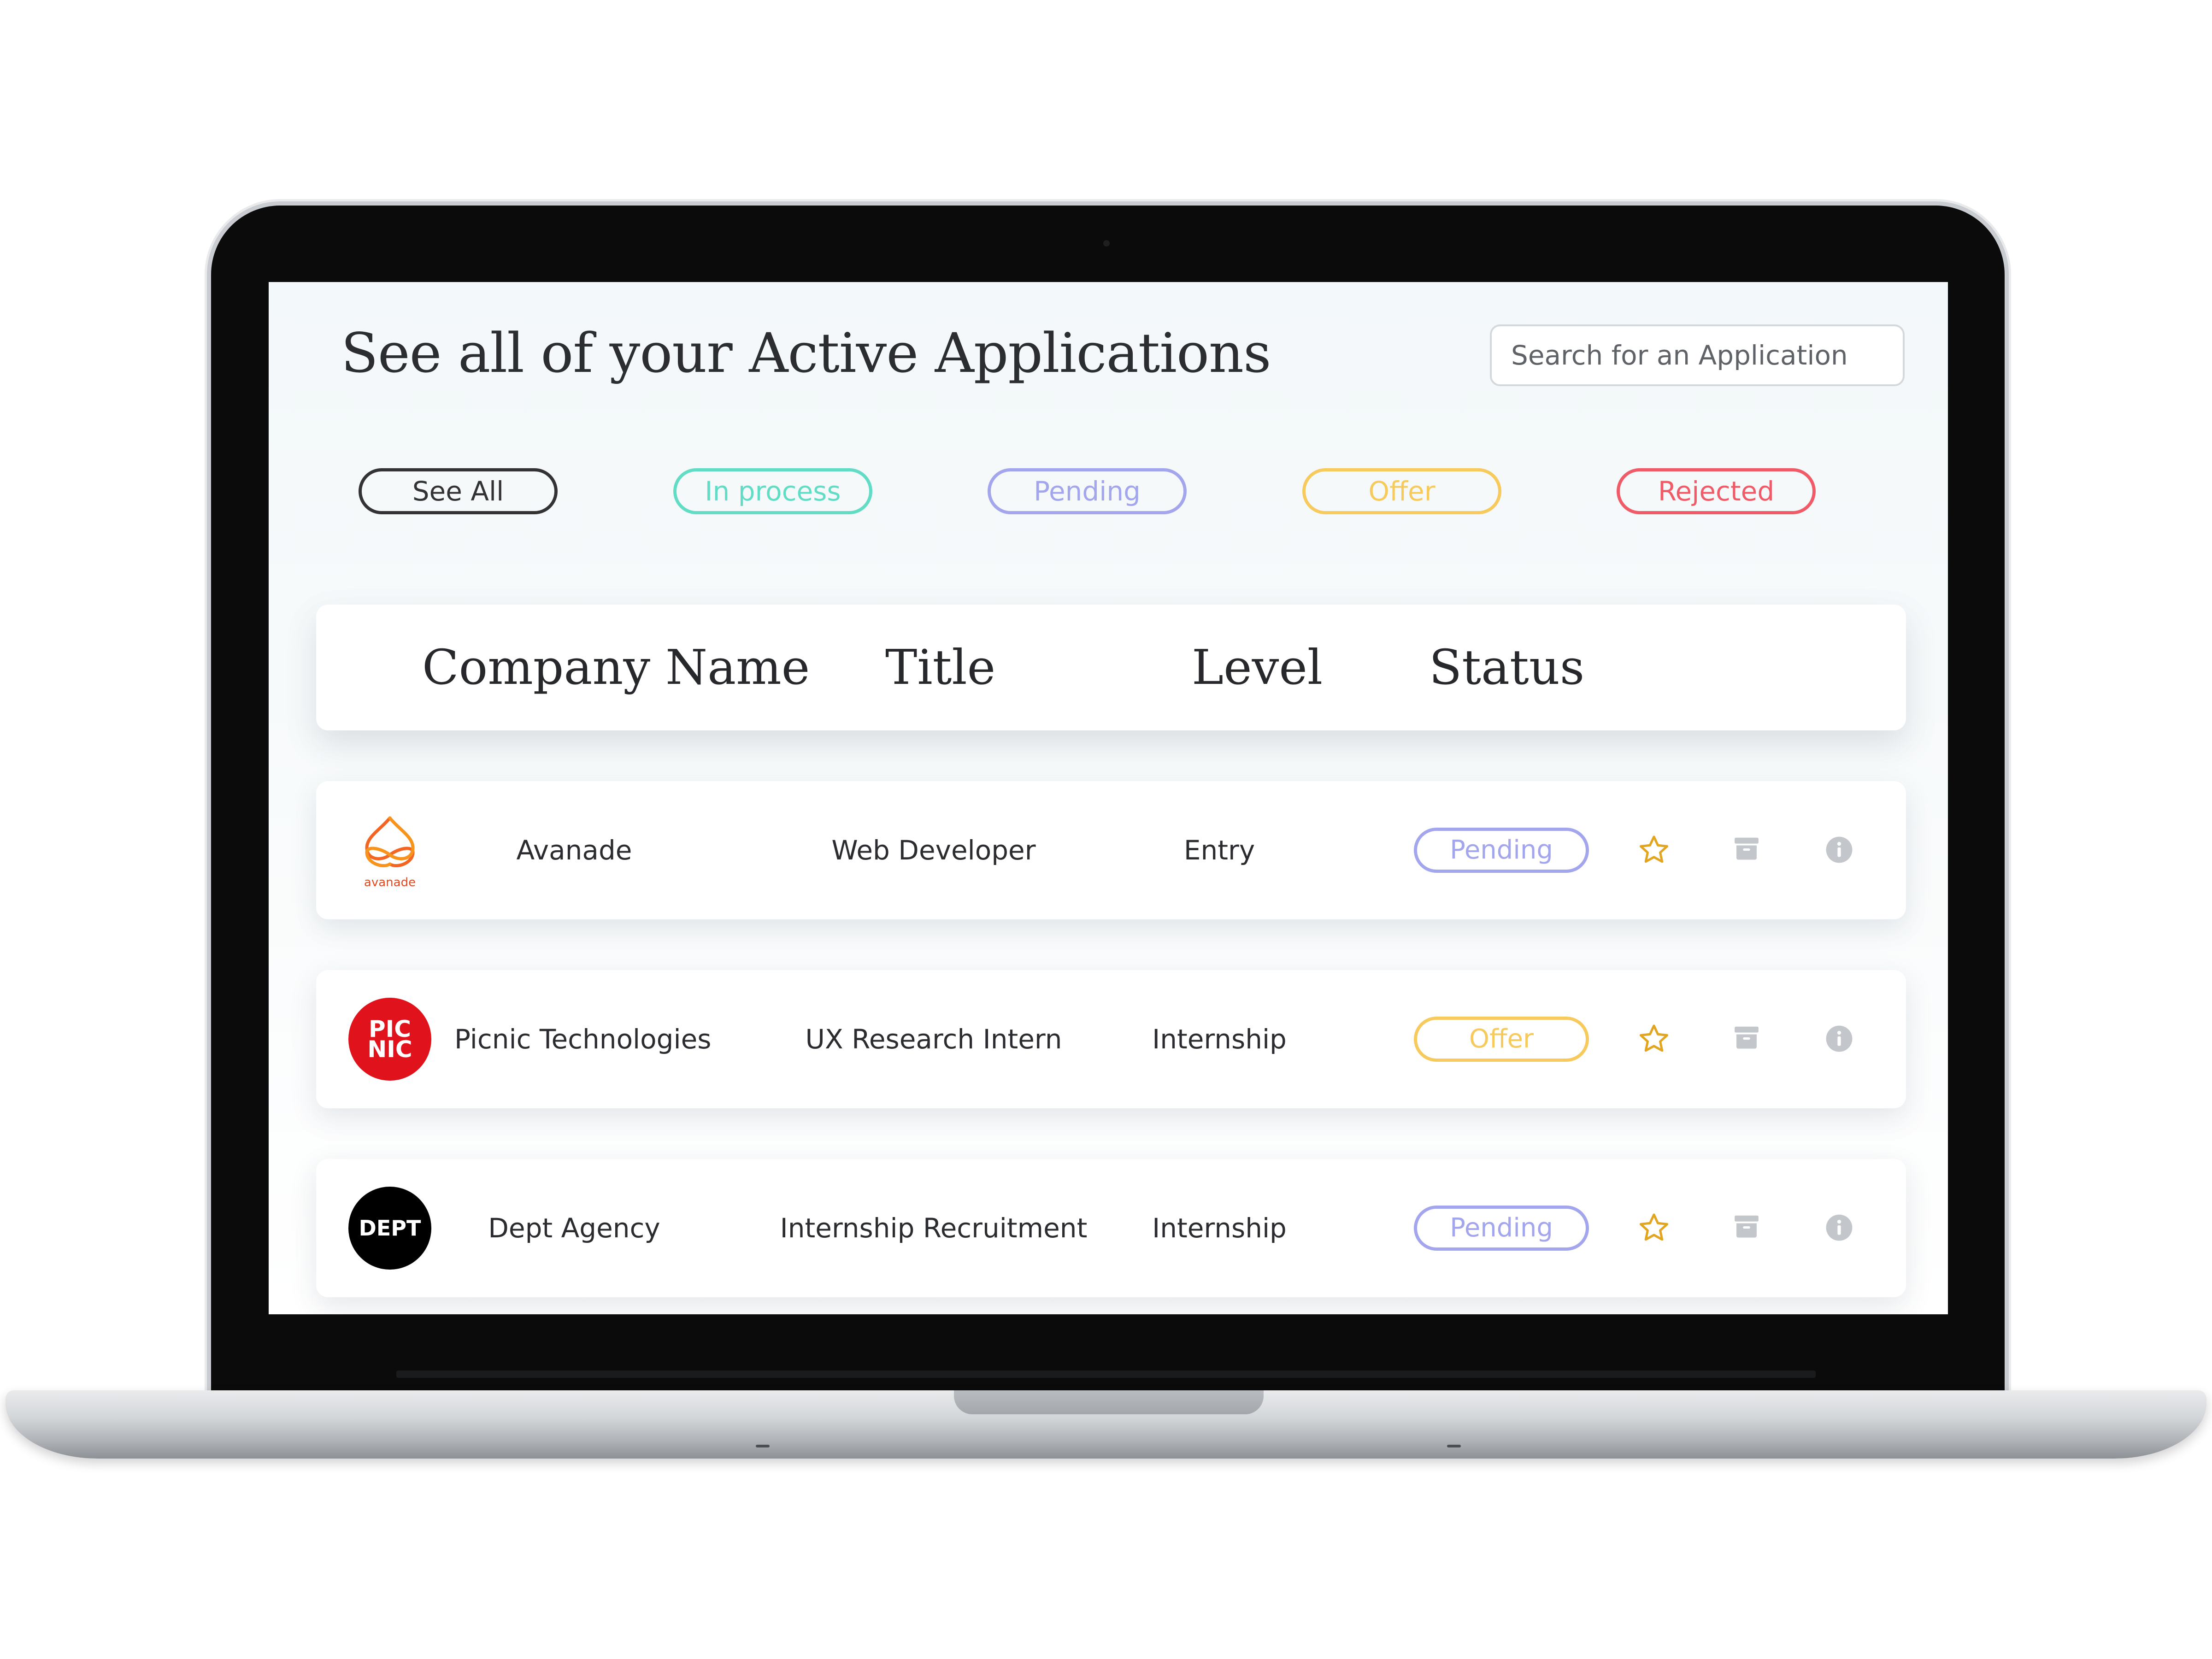 The width and height of the screenshot is (2212, 1659). What do you see at coordinates (1716, 491) in the screenshot?
I see `filter-rejected: Rejected` at bounding box center [1716, 491].